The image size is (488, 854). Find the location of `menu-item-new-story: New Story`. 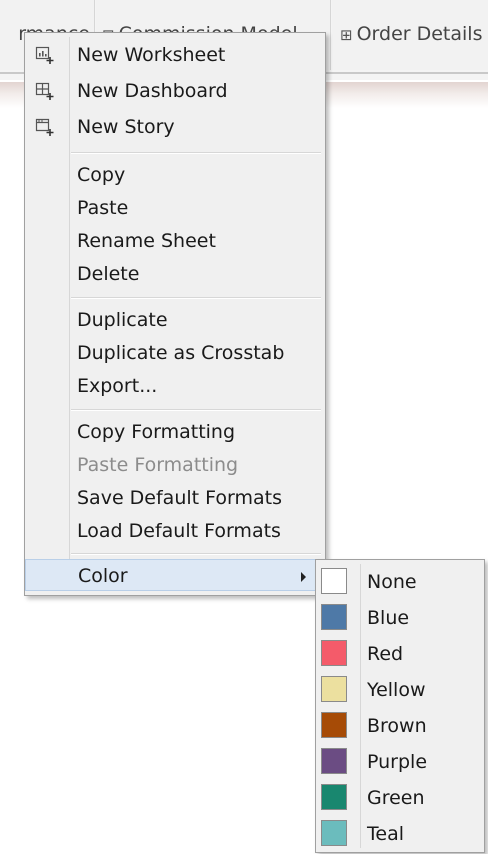

menu-item-new-story: New Story is located at coordinates (175, 127).